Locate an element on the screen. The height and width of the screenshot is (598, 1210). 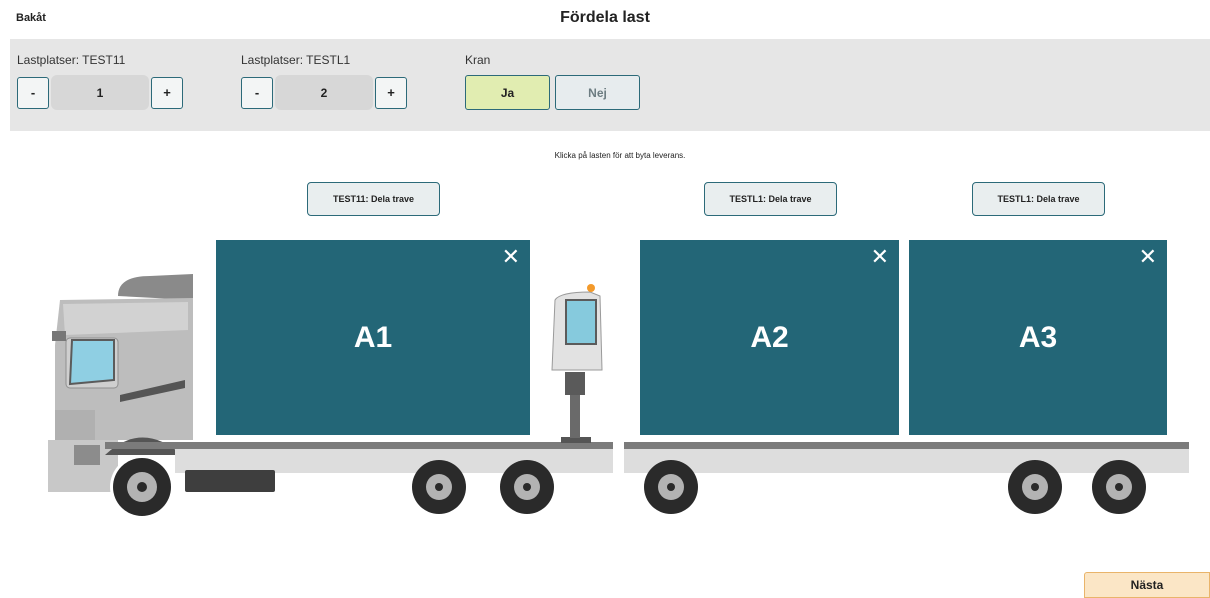
cargo-label: A2 is located at coordinates (769, 337).